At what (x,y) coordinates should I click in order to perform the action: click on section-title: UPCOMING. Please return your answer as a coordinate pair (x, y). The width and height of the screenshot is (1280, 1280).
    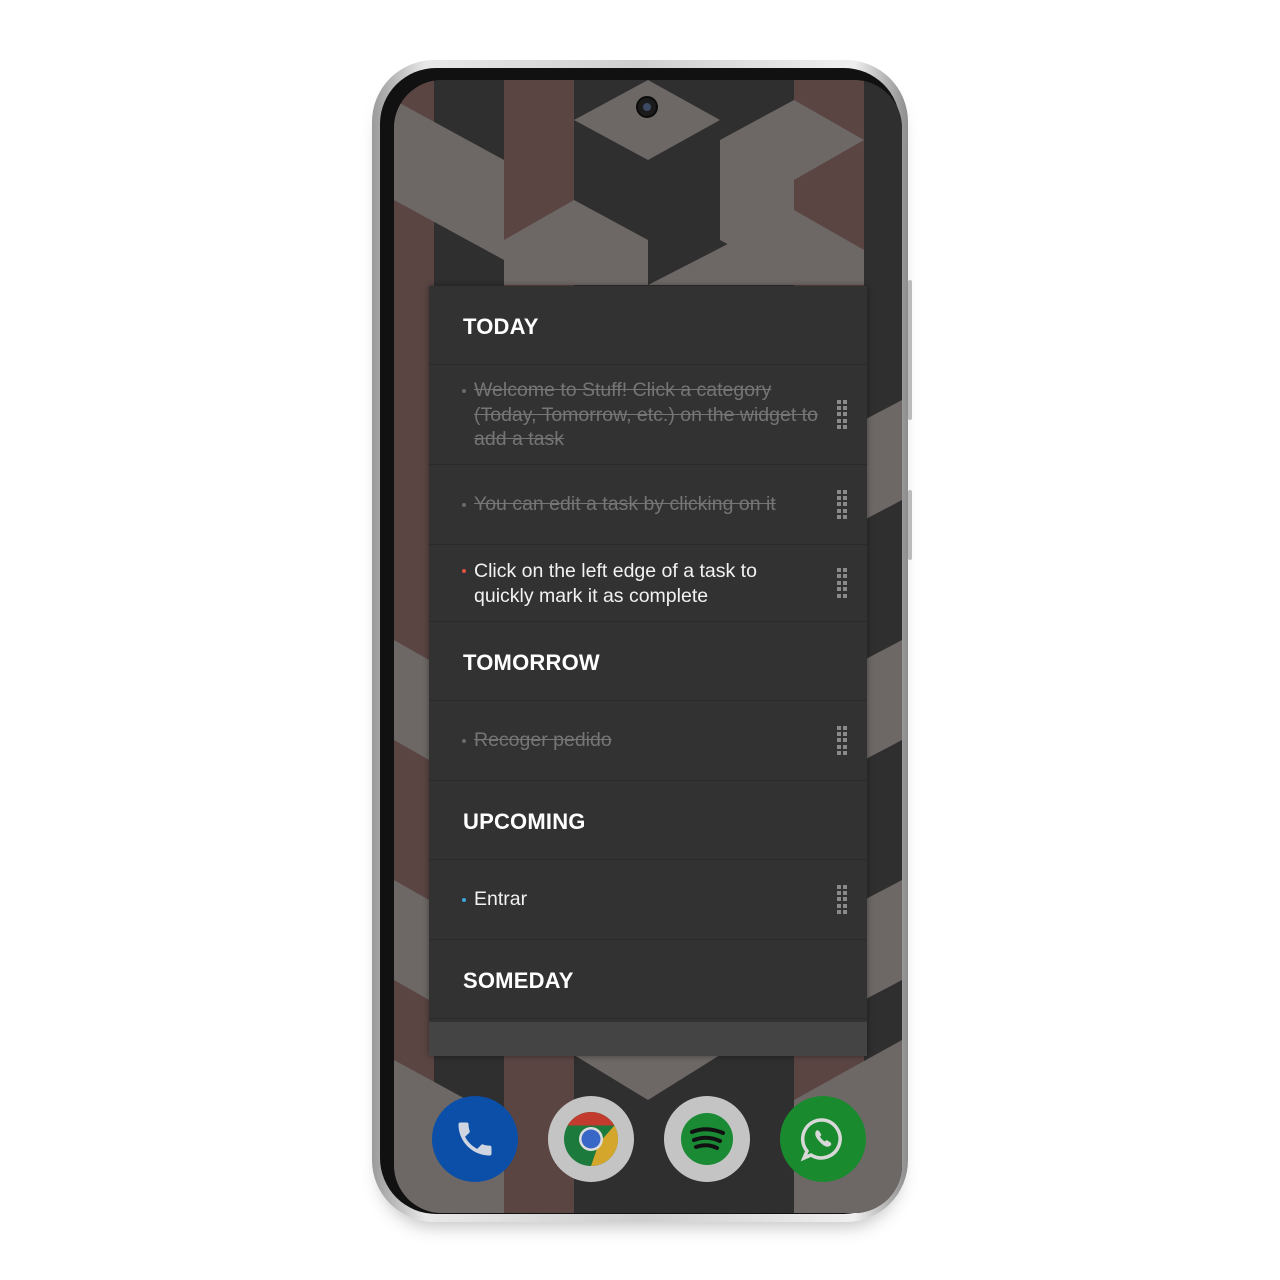
    Looking at the image, I should click on (524, 821).